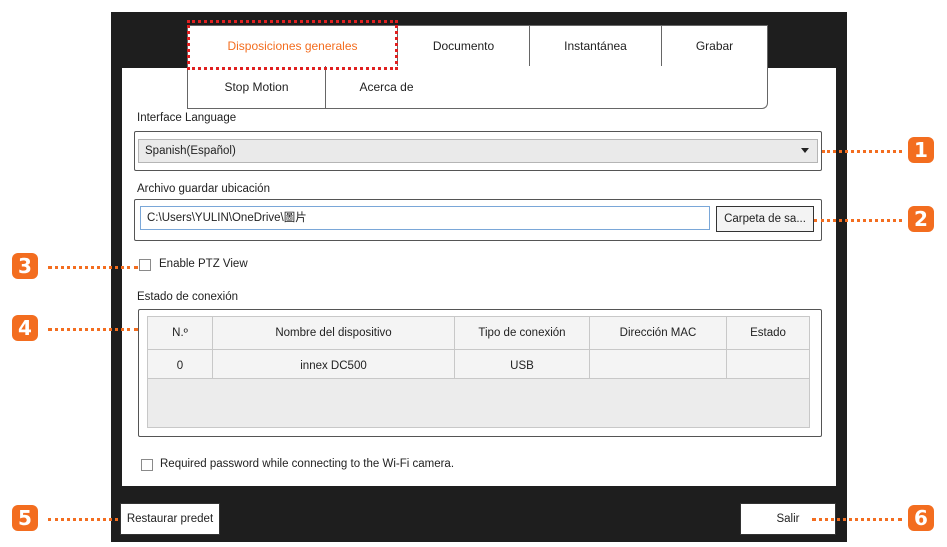  What do you see at coordinates (522, 333) in the screenshot?
I see `column-header: Tipo de conexión` at bounding box center [522, 333].